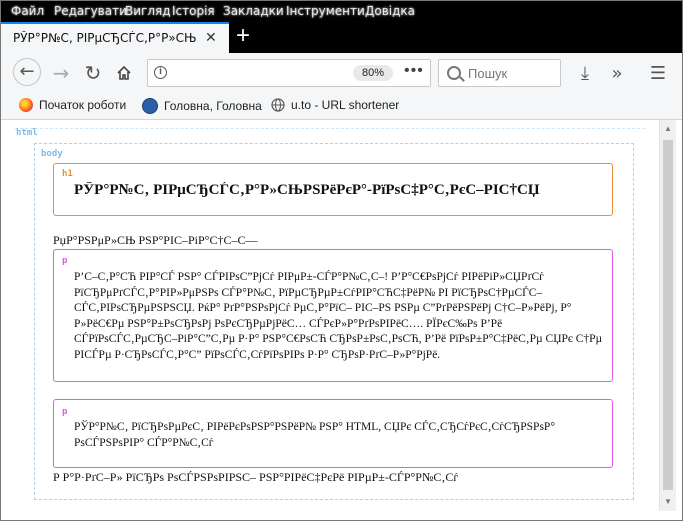 The image size is (683, 521). I want to click on home-button, so click(124, 73).